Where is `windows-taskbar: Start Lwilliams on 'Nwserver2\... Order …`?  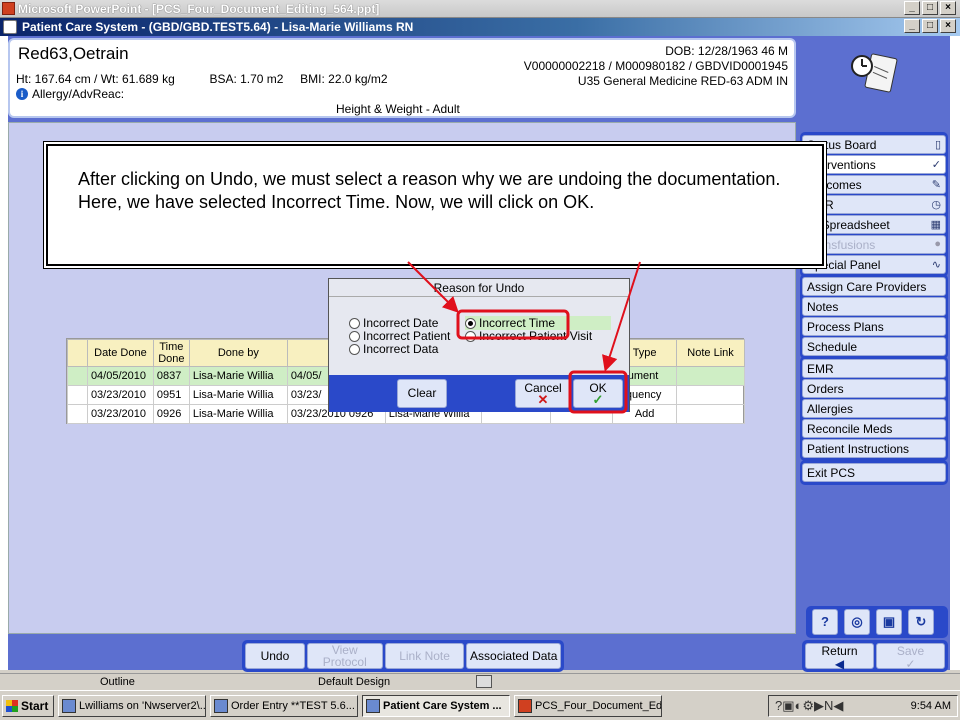 windows-taskbar: Start Lwilliams on 'Nwserver2\... Order … is located at coordinates (480, 705).